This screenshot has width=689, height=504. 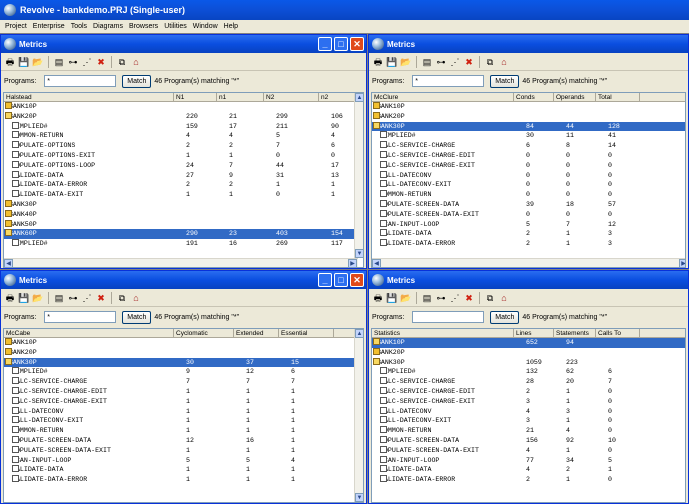 I want to click on table-row: BBANK10P 652 94, so click(x=528, y=343).